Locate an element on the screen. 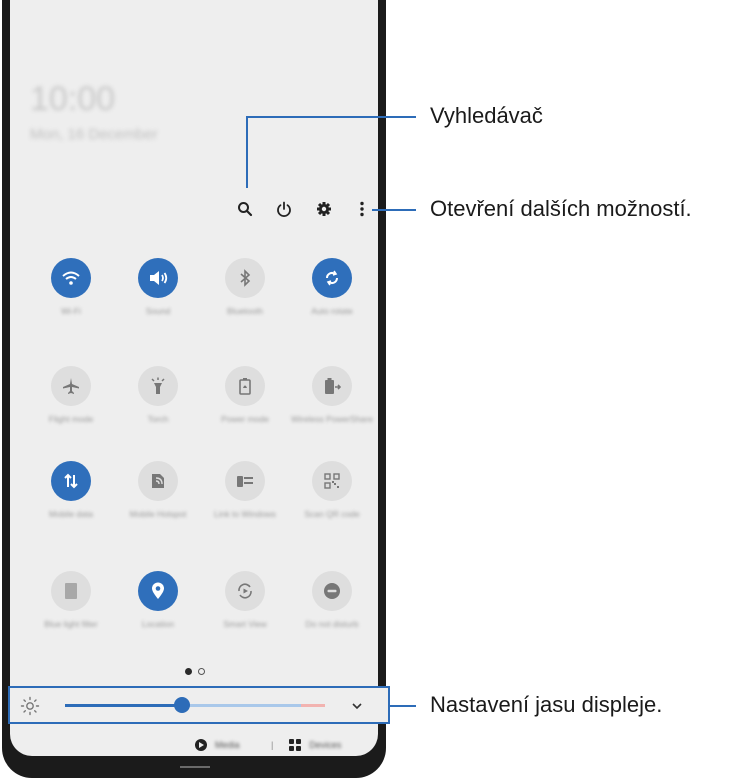 The image size is (733, 778). tile-sound: Sound is located at coordinates (158, 287).